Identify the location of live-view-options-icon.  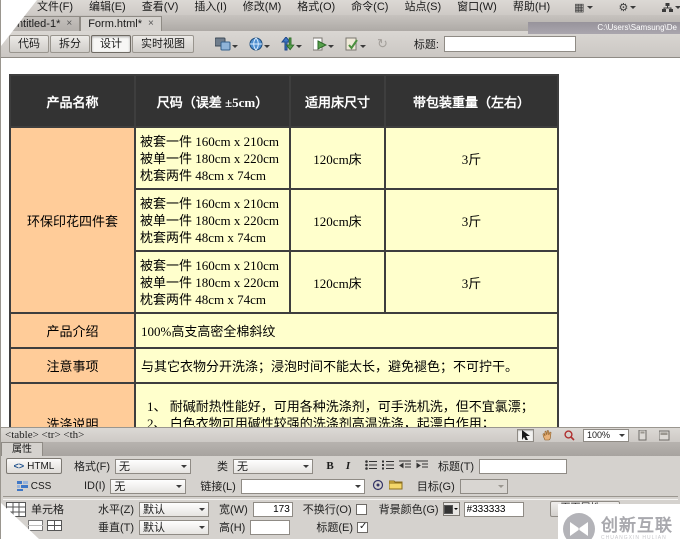
(323, 44).